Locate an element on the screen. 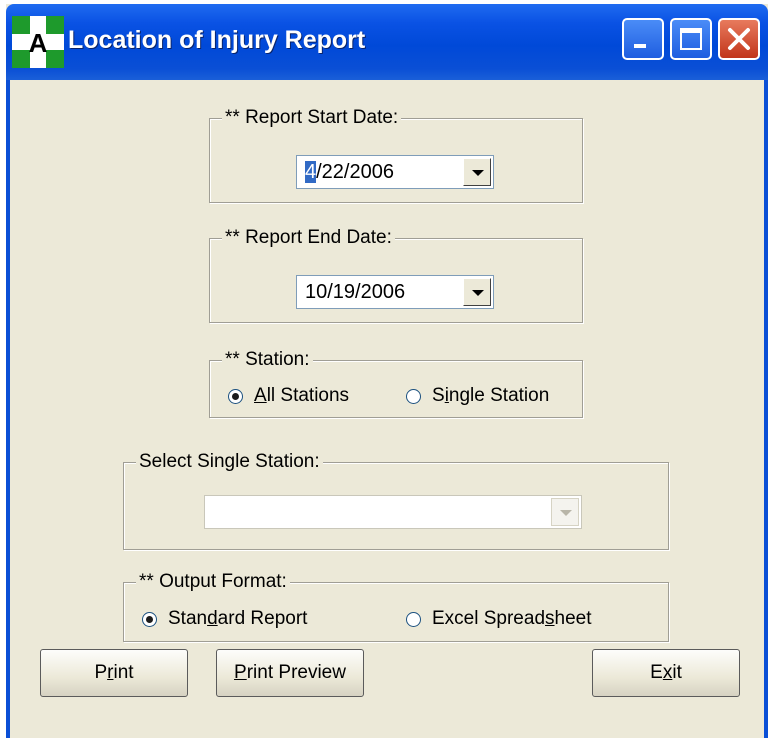  single-station-select is located at coordinates (393, 512).